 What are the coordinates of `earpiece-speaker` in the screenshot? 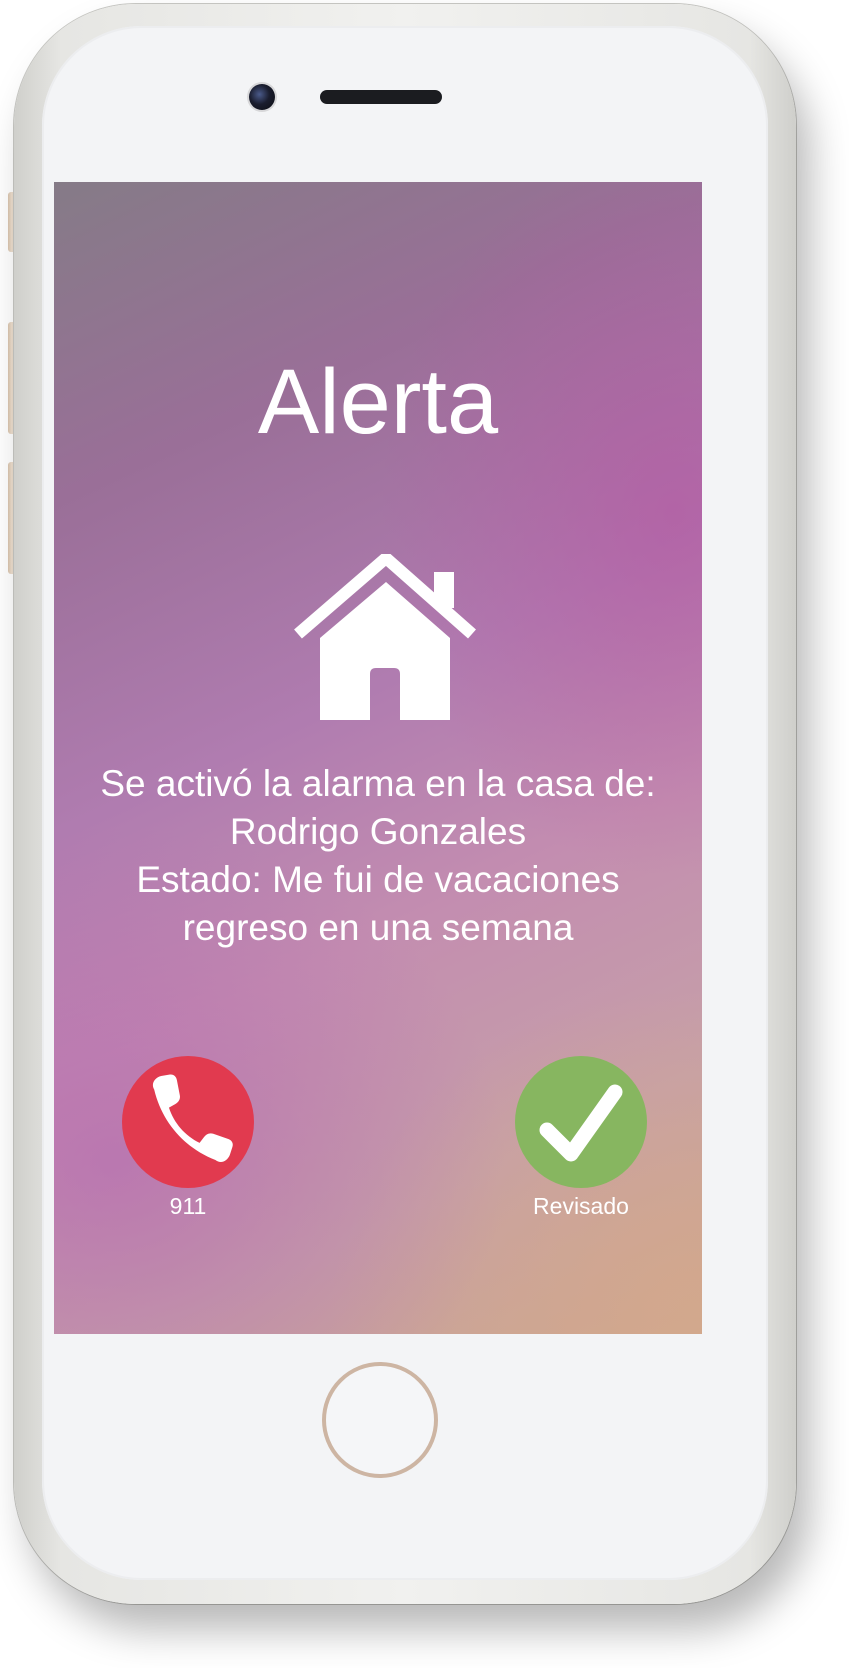 It's located at (381, 97).